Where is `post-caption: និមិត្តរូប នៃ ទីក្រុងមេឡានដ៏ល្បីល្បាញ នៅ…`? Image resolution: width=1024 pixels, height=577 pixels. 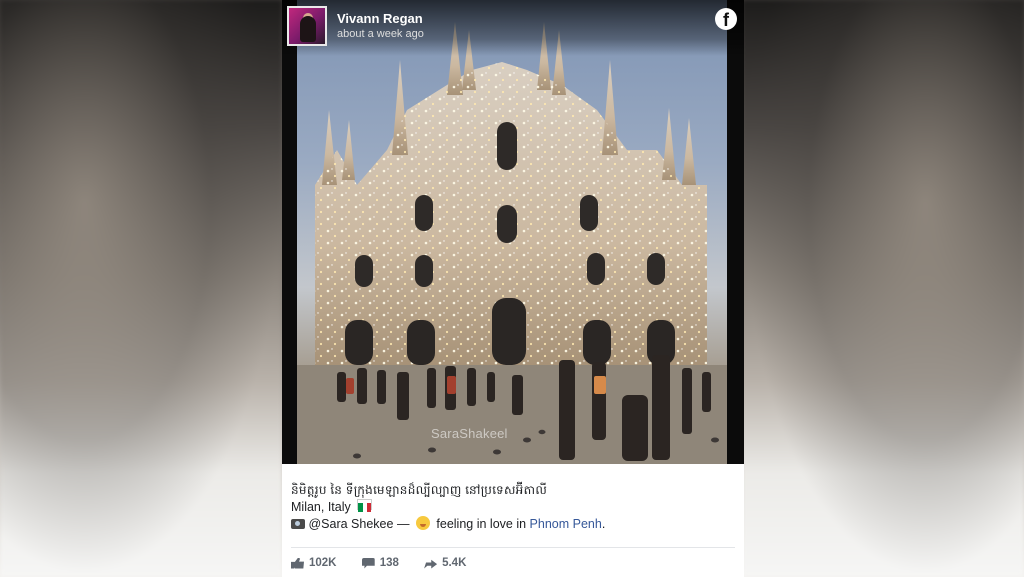 post-caption: និមិត្តរូប នៃ ទីក្រុងមេឡានដ៏ល្បីល្បាញ នៅ… is located at coordinates (511, 507).